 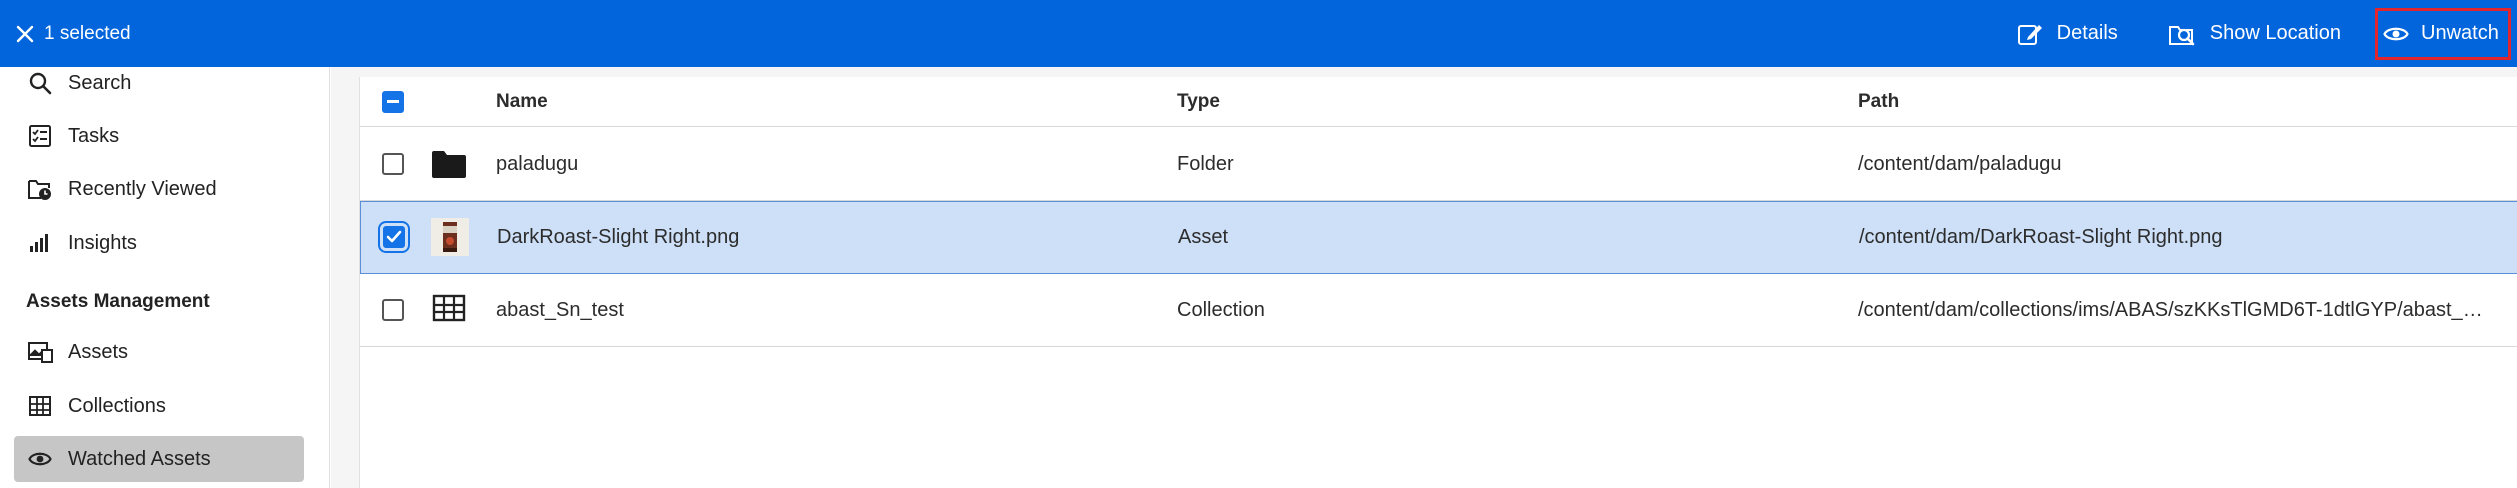 I want to click on action-buttons: Details Show Location Unwatch, so click(x=2260, y=33).